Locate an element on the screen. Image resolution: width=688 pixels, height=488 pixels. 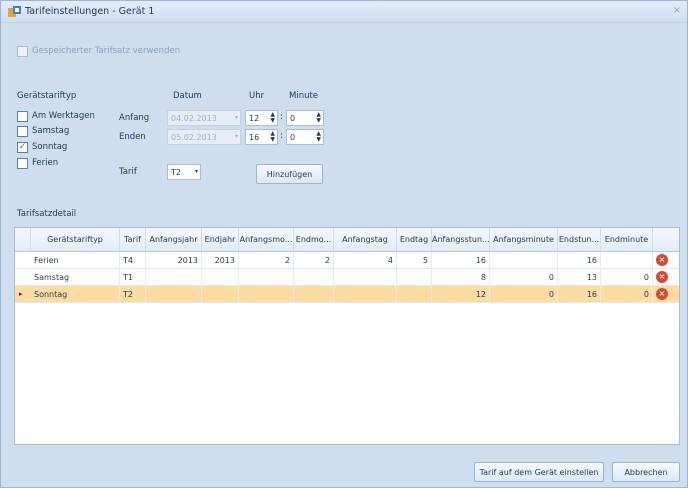
use-saved-checkbox is located at coordinates (22, 51).